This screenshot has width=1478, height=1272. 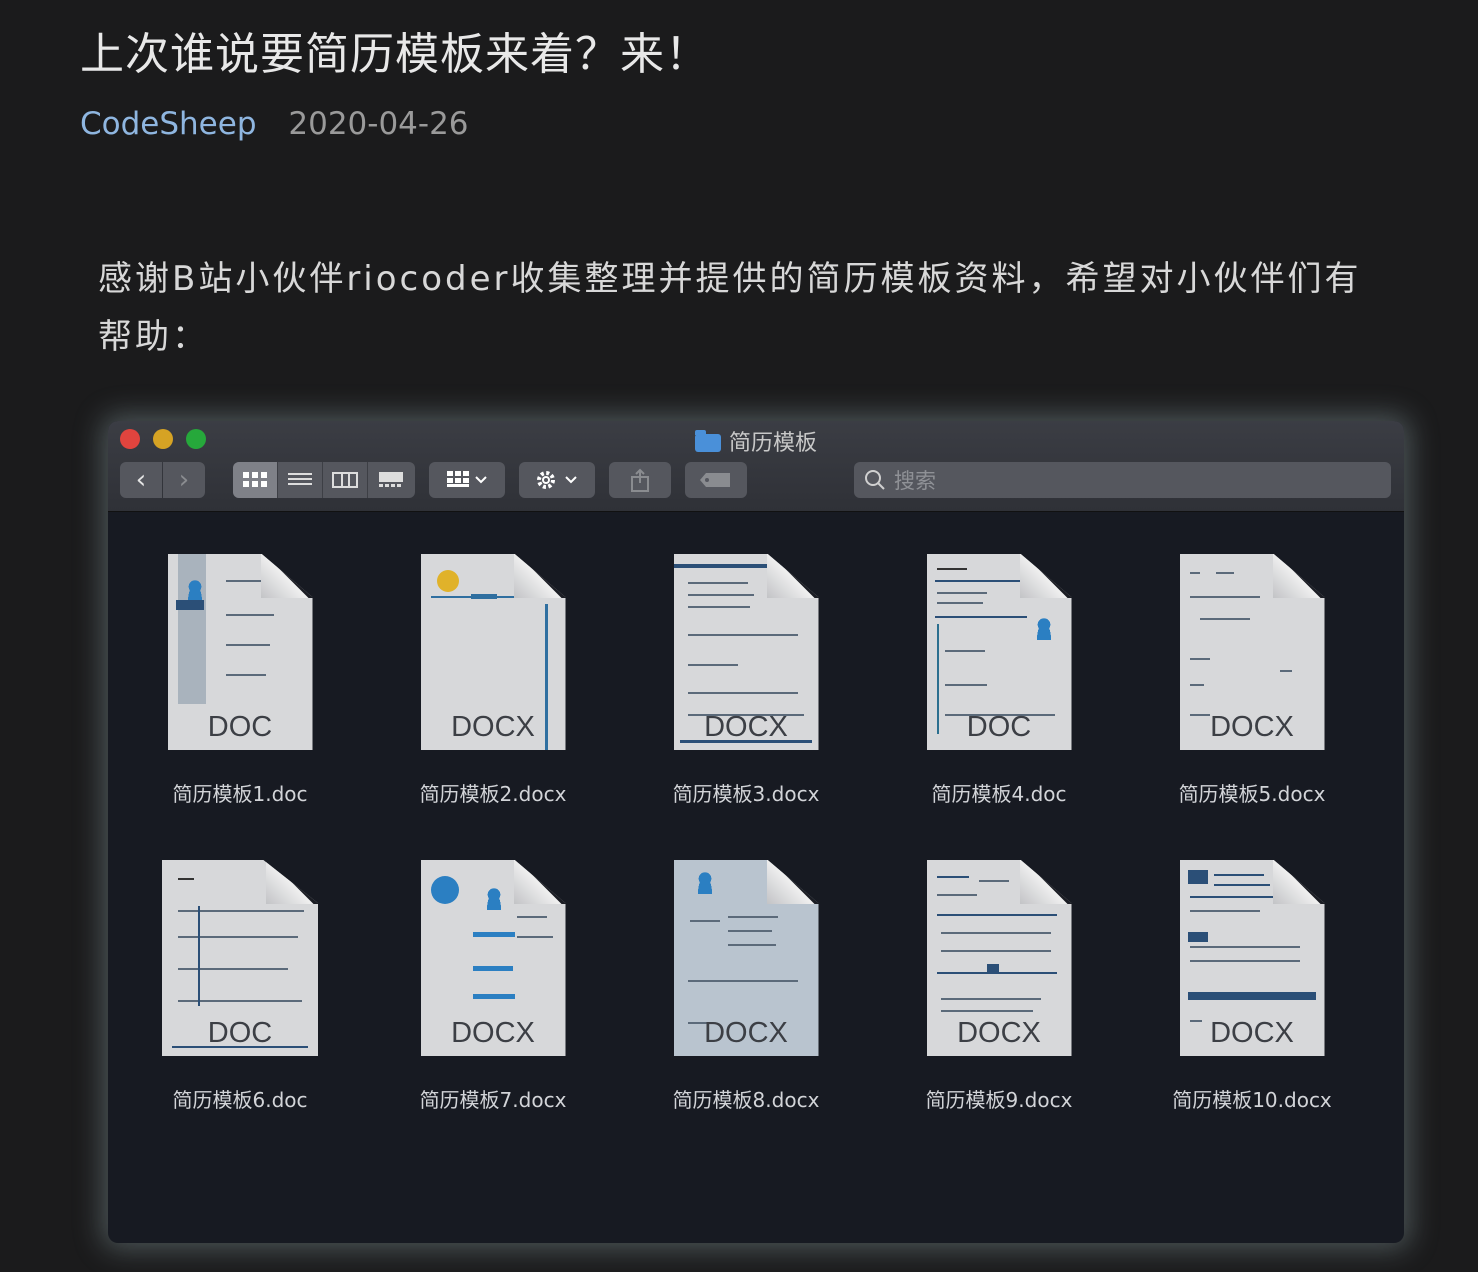 What do you see at coordinates (746, 794) in the screenshot?
I see `file-name: 简历模板3.docx` at bounding box center [746, 794].